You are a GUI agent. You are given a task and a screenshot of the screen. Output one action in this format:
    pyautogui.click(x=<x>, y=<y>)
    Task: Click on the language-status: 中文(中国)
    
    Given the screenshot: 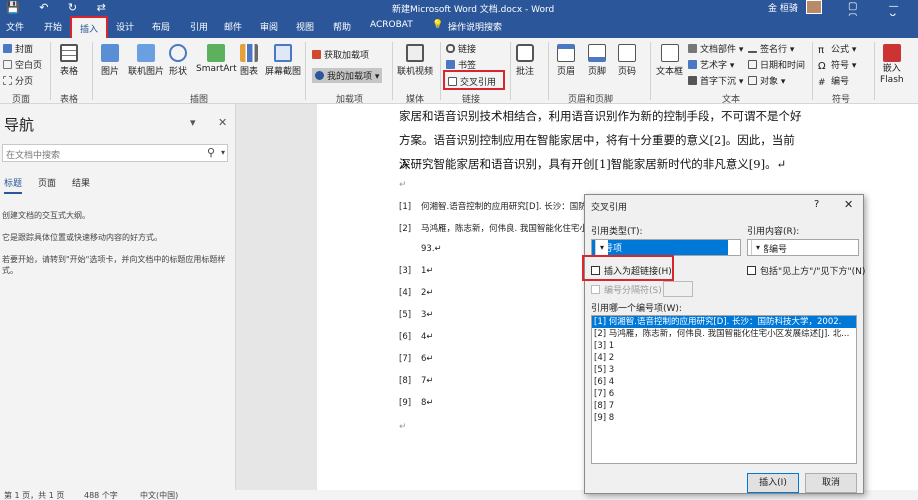 What is the action you would take?
    pyautogui.click(x=159, y=495)
    